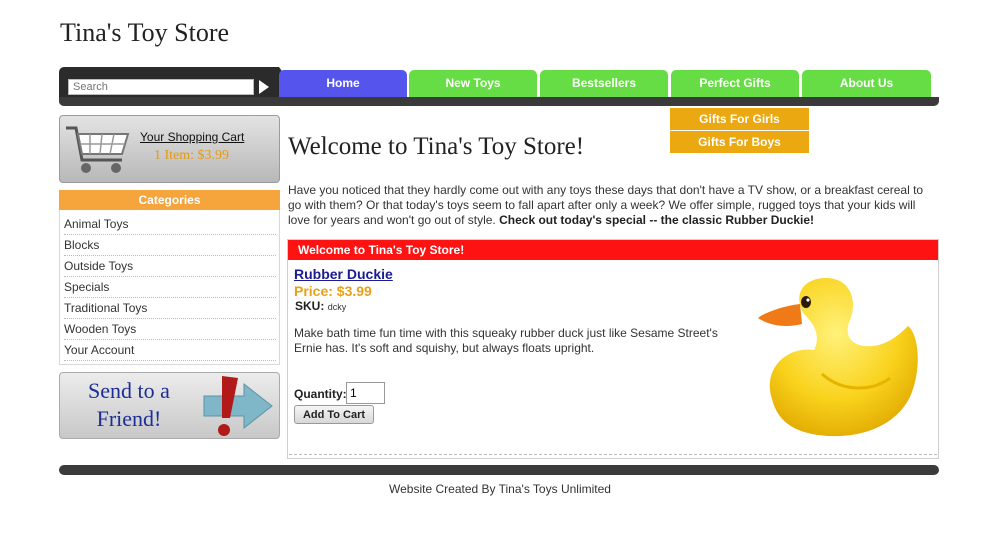 Image resolution: width=1000 pixels, height=540 pixels. What do you see at coordinates (238, 406) in the screenshot?
I see `share-arrow-icon` at bounding box center [238, 406].